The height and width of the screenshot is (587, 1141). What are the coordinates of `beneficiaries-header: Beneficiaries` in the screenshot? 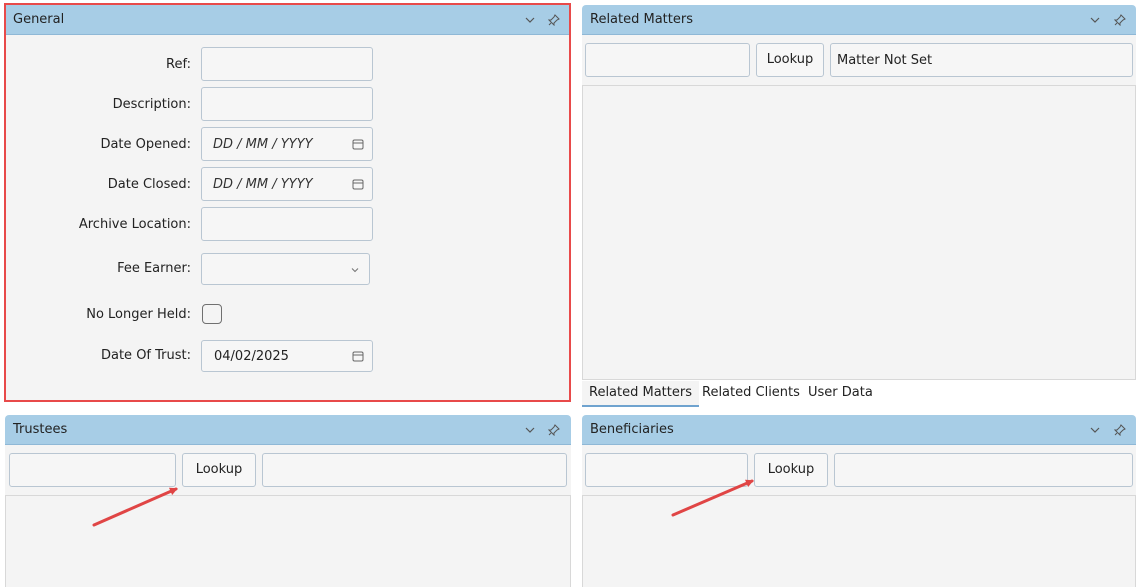 It's located at (859, 430).